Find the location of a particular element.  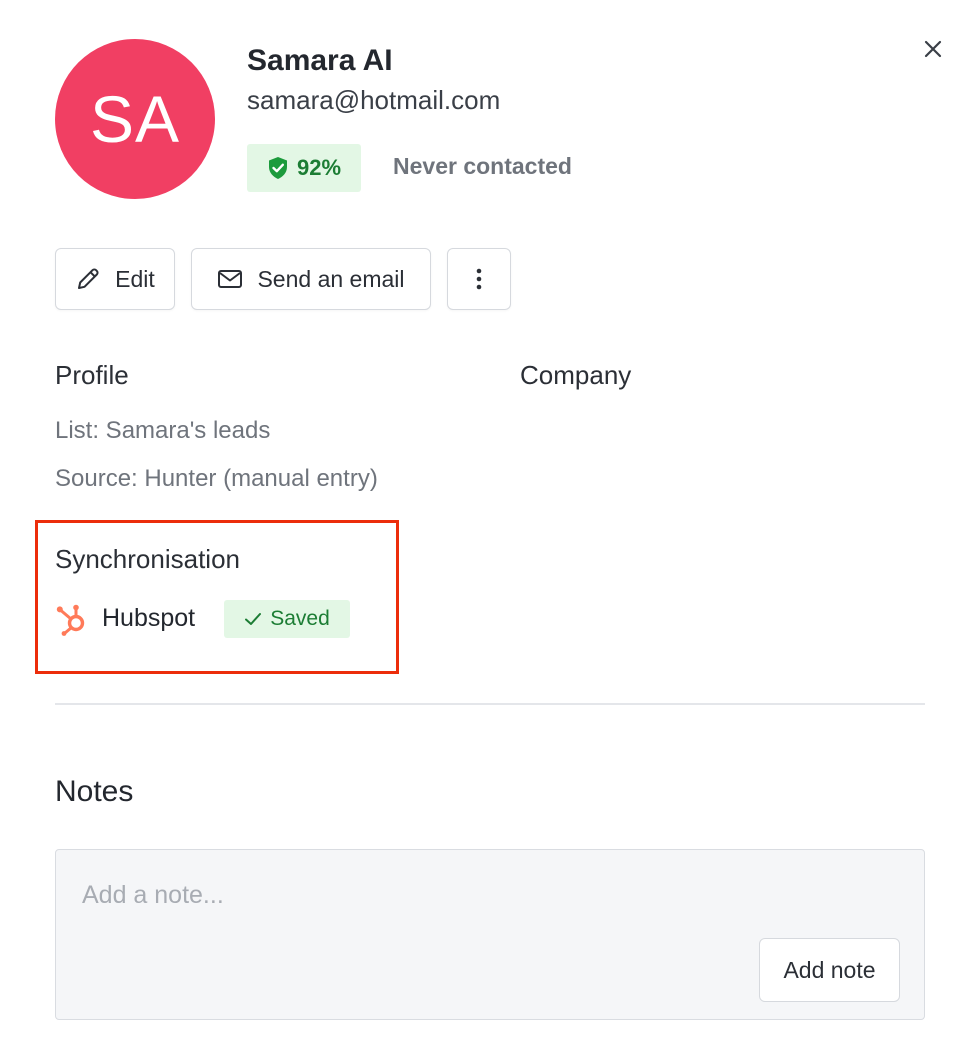

envelope-icon is located at coordinates (230, 279).